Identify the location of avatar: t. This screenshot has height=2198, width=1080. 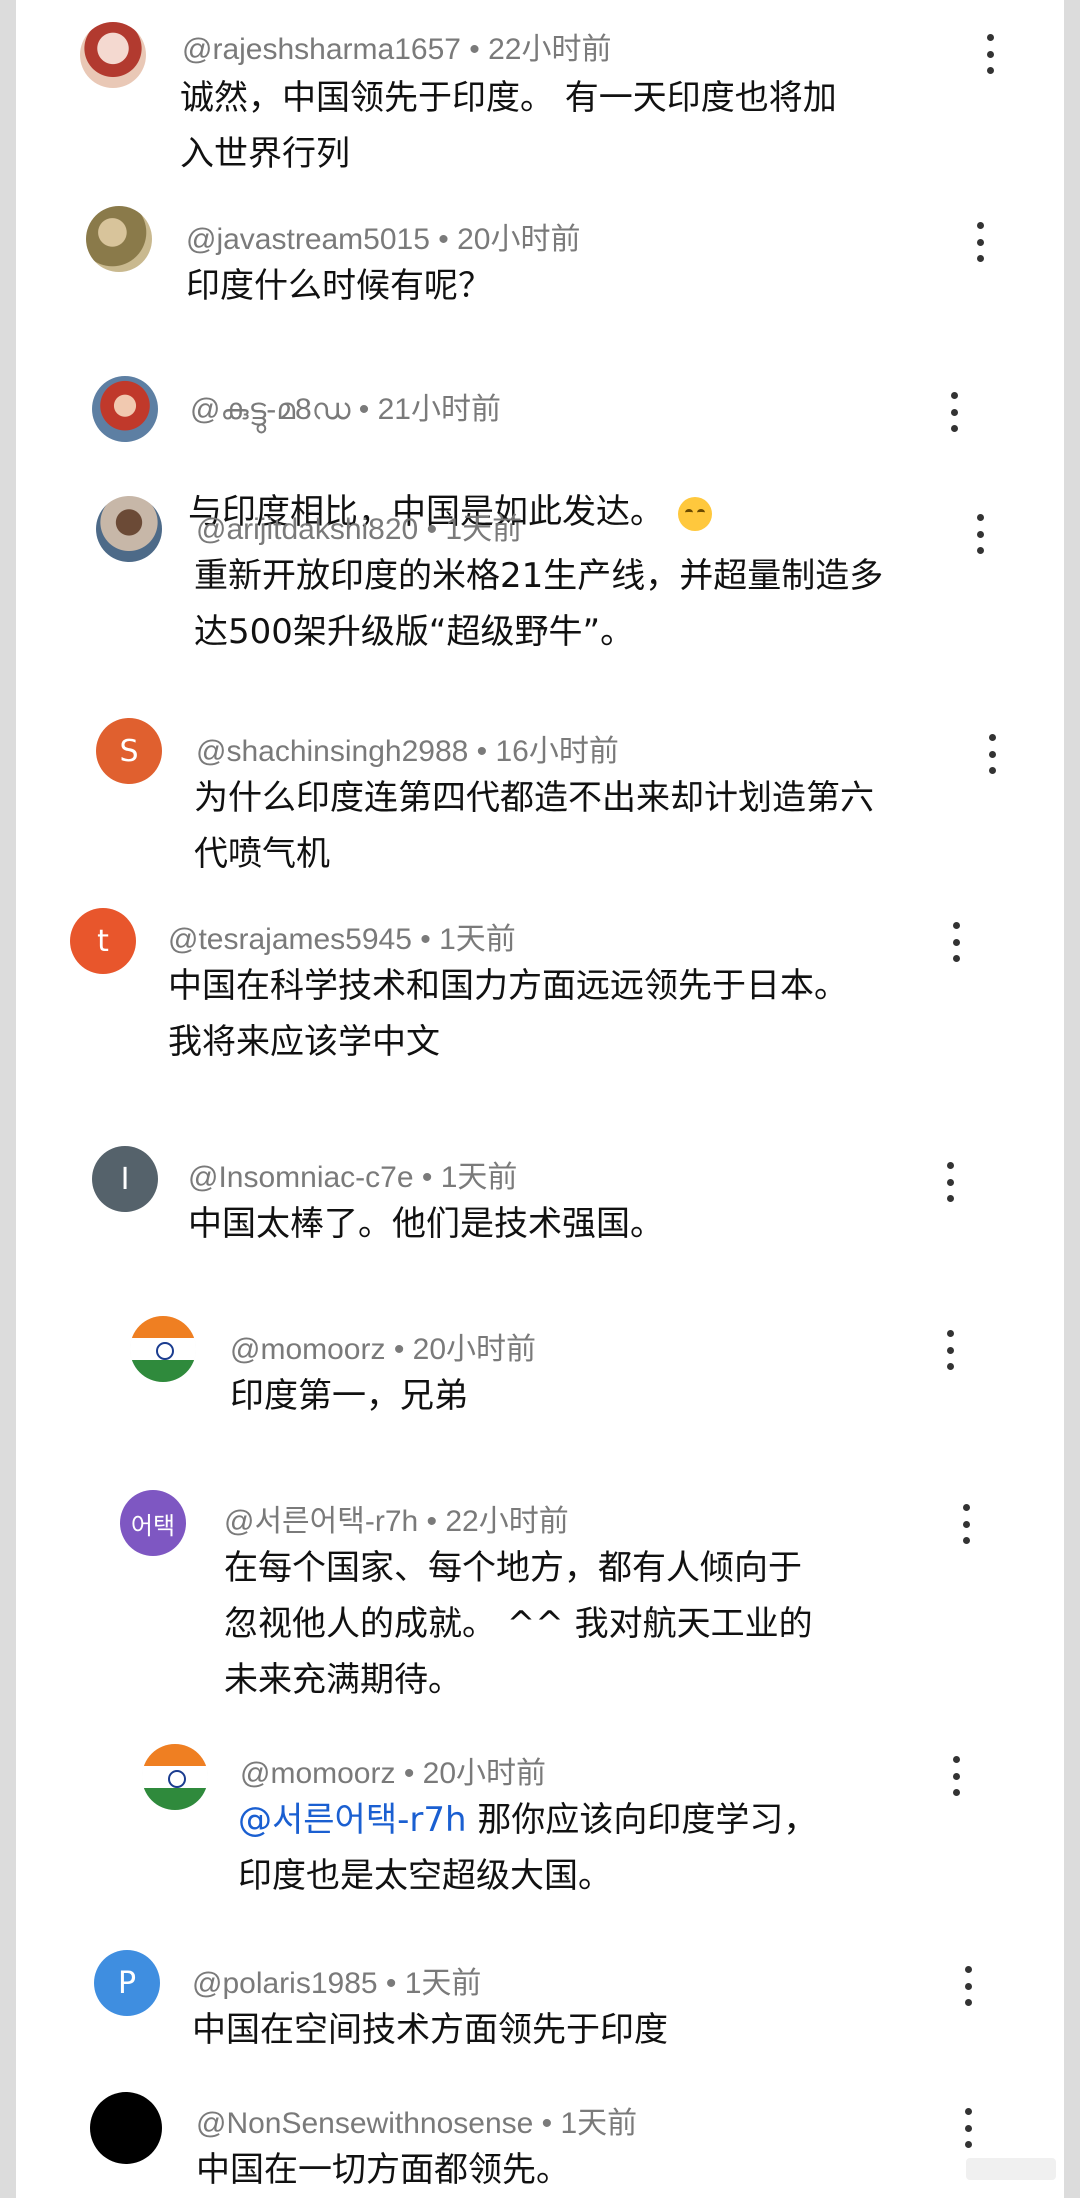
(103, 941).